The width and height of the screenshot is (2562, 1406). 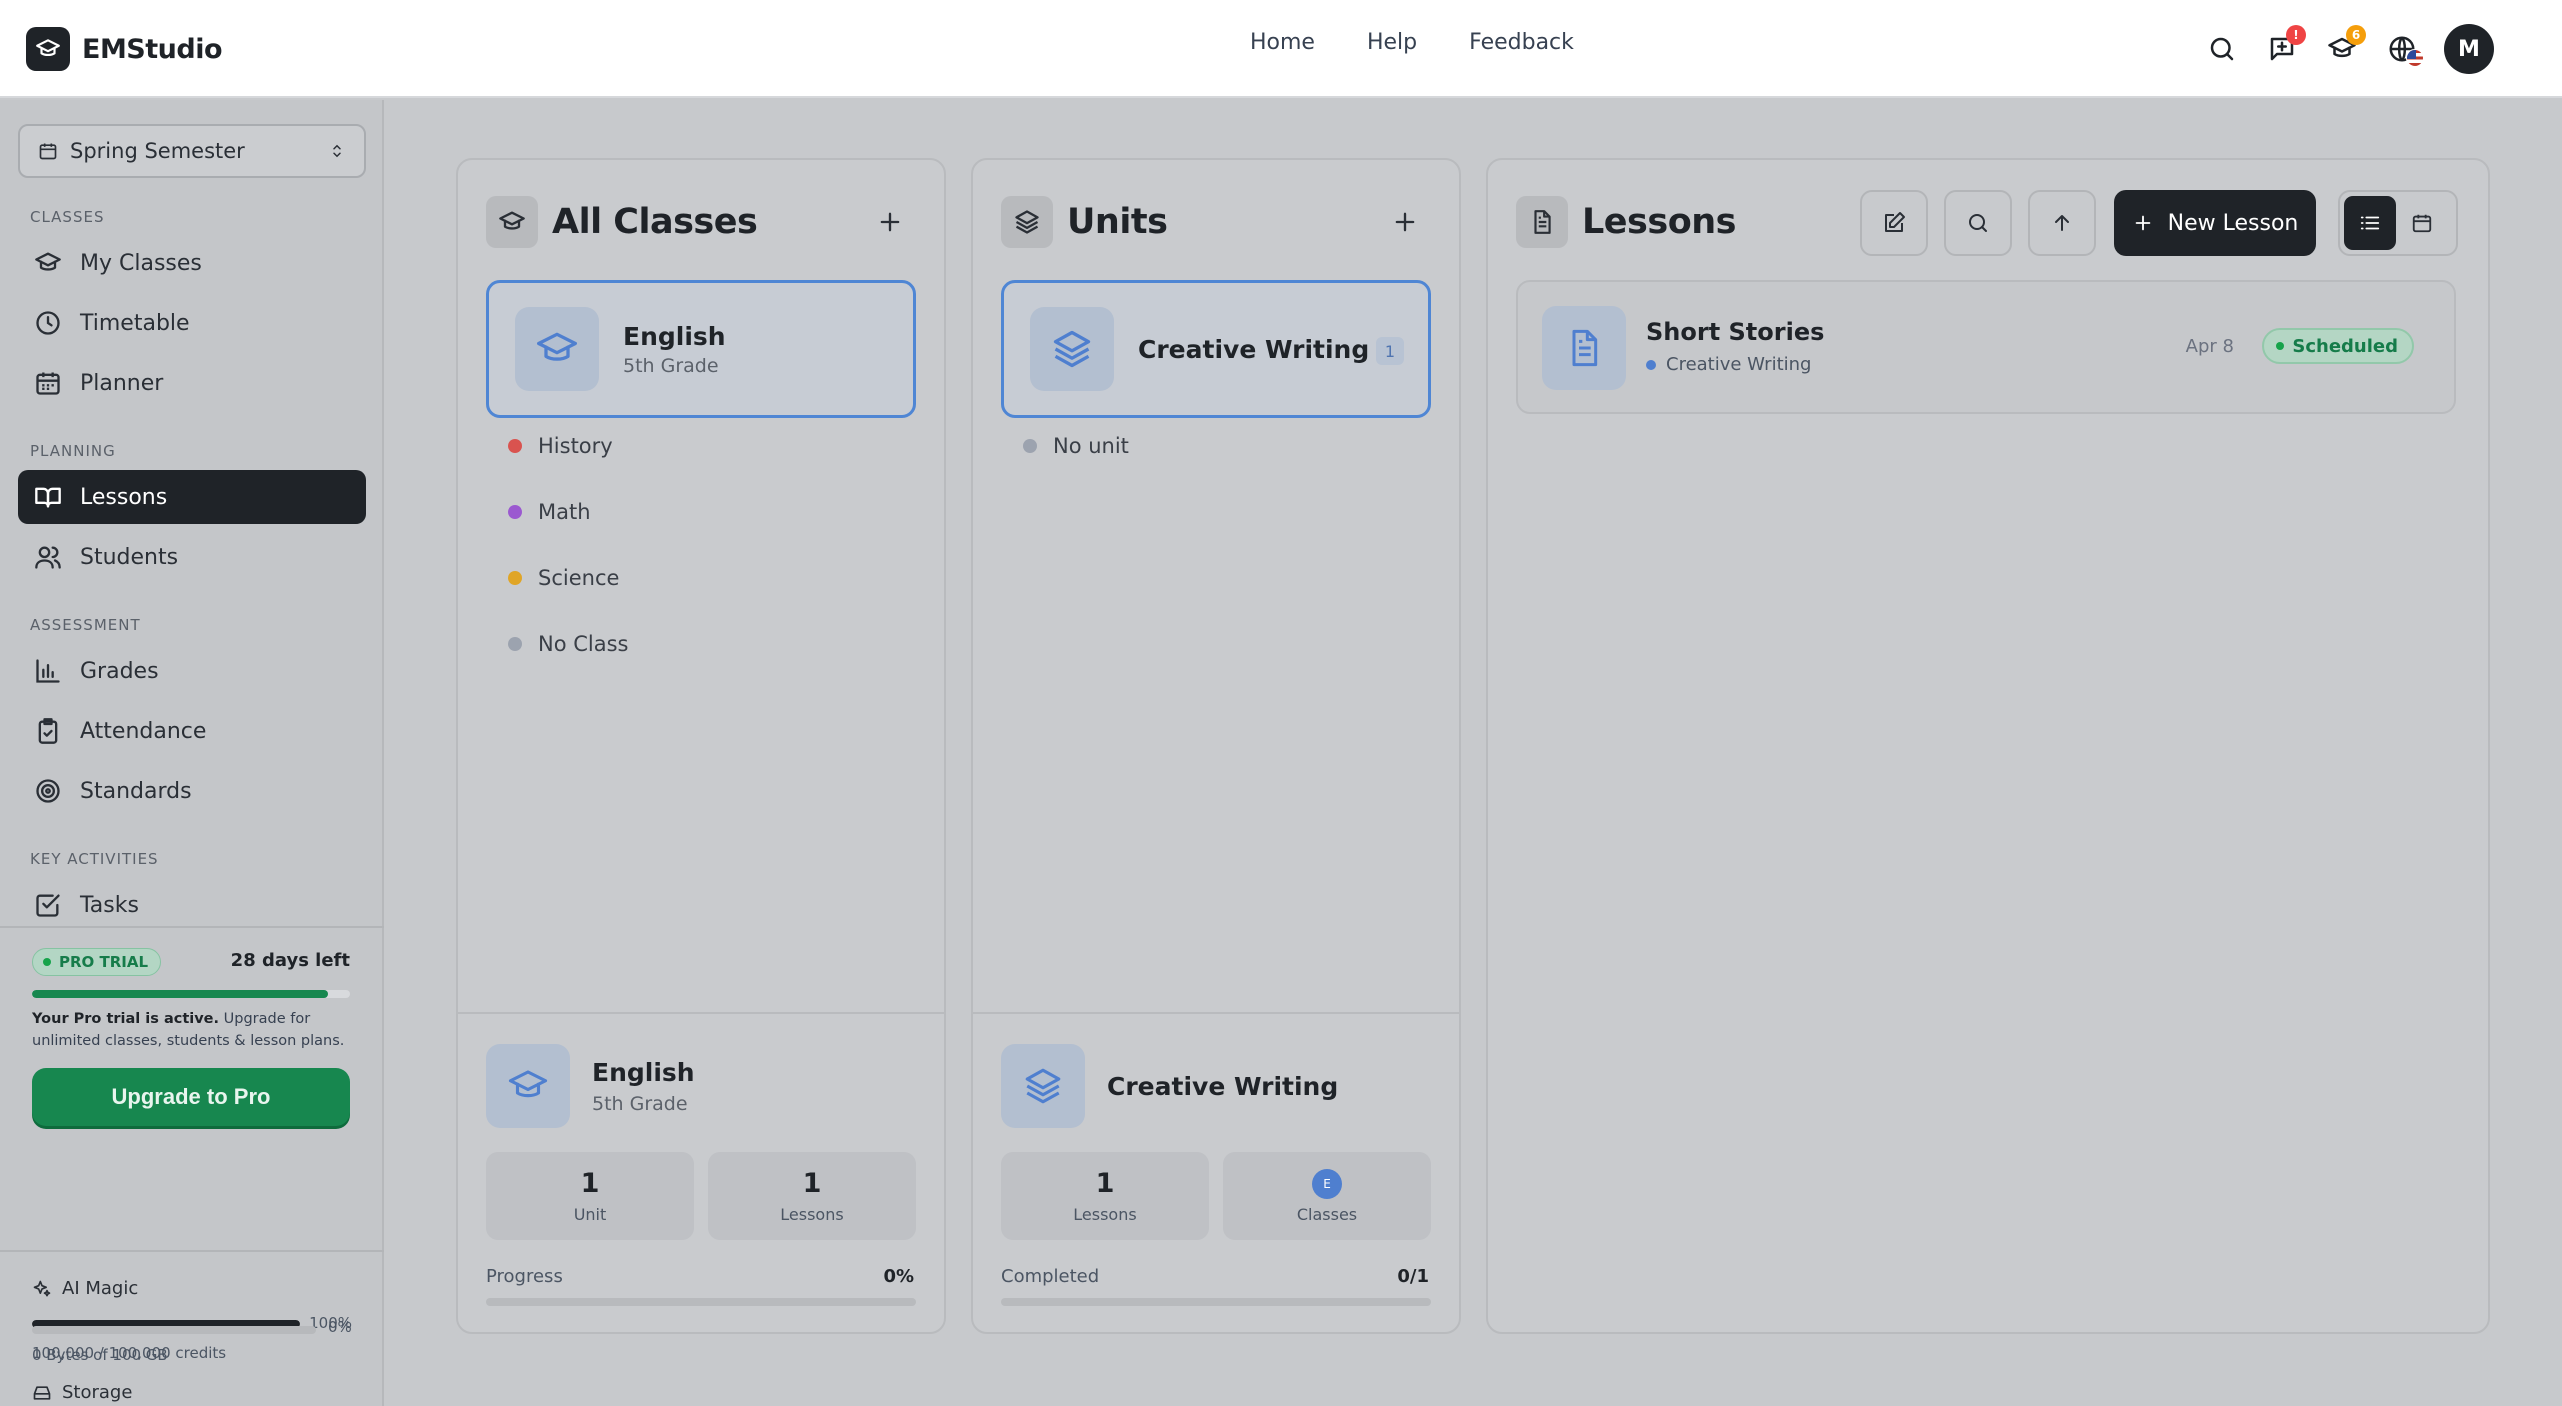 I want to click on summary-class-name: English, so click(x=643, y=1072).